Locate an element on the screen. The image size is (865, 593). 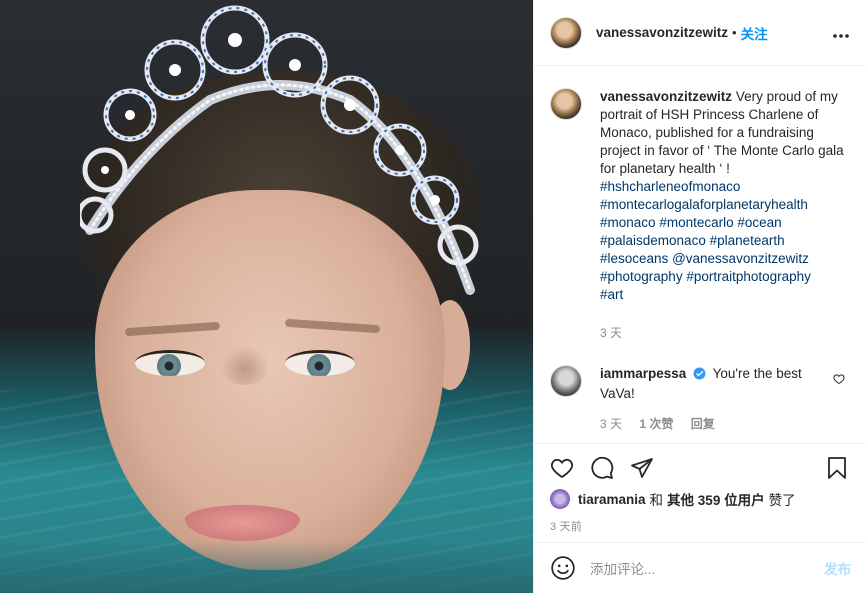
mention: @vanessavonzitzewitz is located at coordinates (740, 258).